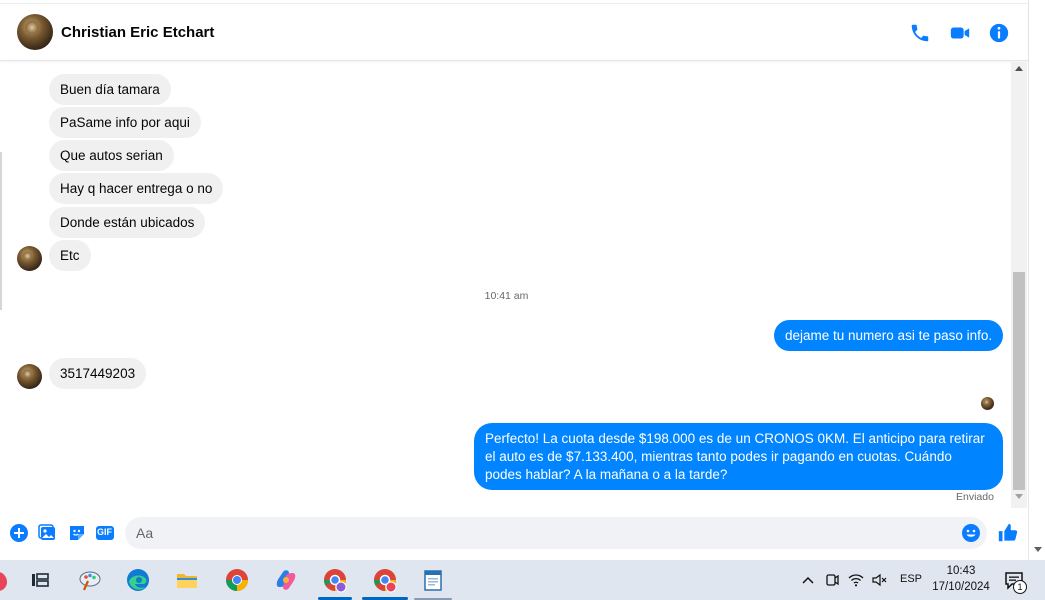 This screenshot has width=1045, height=600. What do you see at coordinates (808, 580) in the screenshot?
I see `chevron-up-icon` at bounding box center [808, 580].